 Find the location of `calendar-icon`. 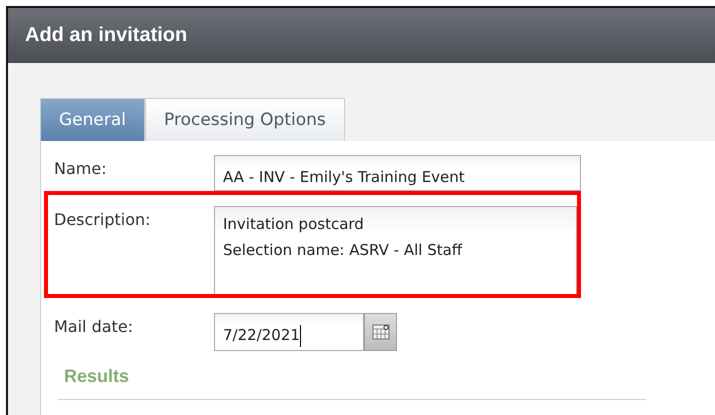

calendar-icon is located at coordinates (381, 332).